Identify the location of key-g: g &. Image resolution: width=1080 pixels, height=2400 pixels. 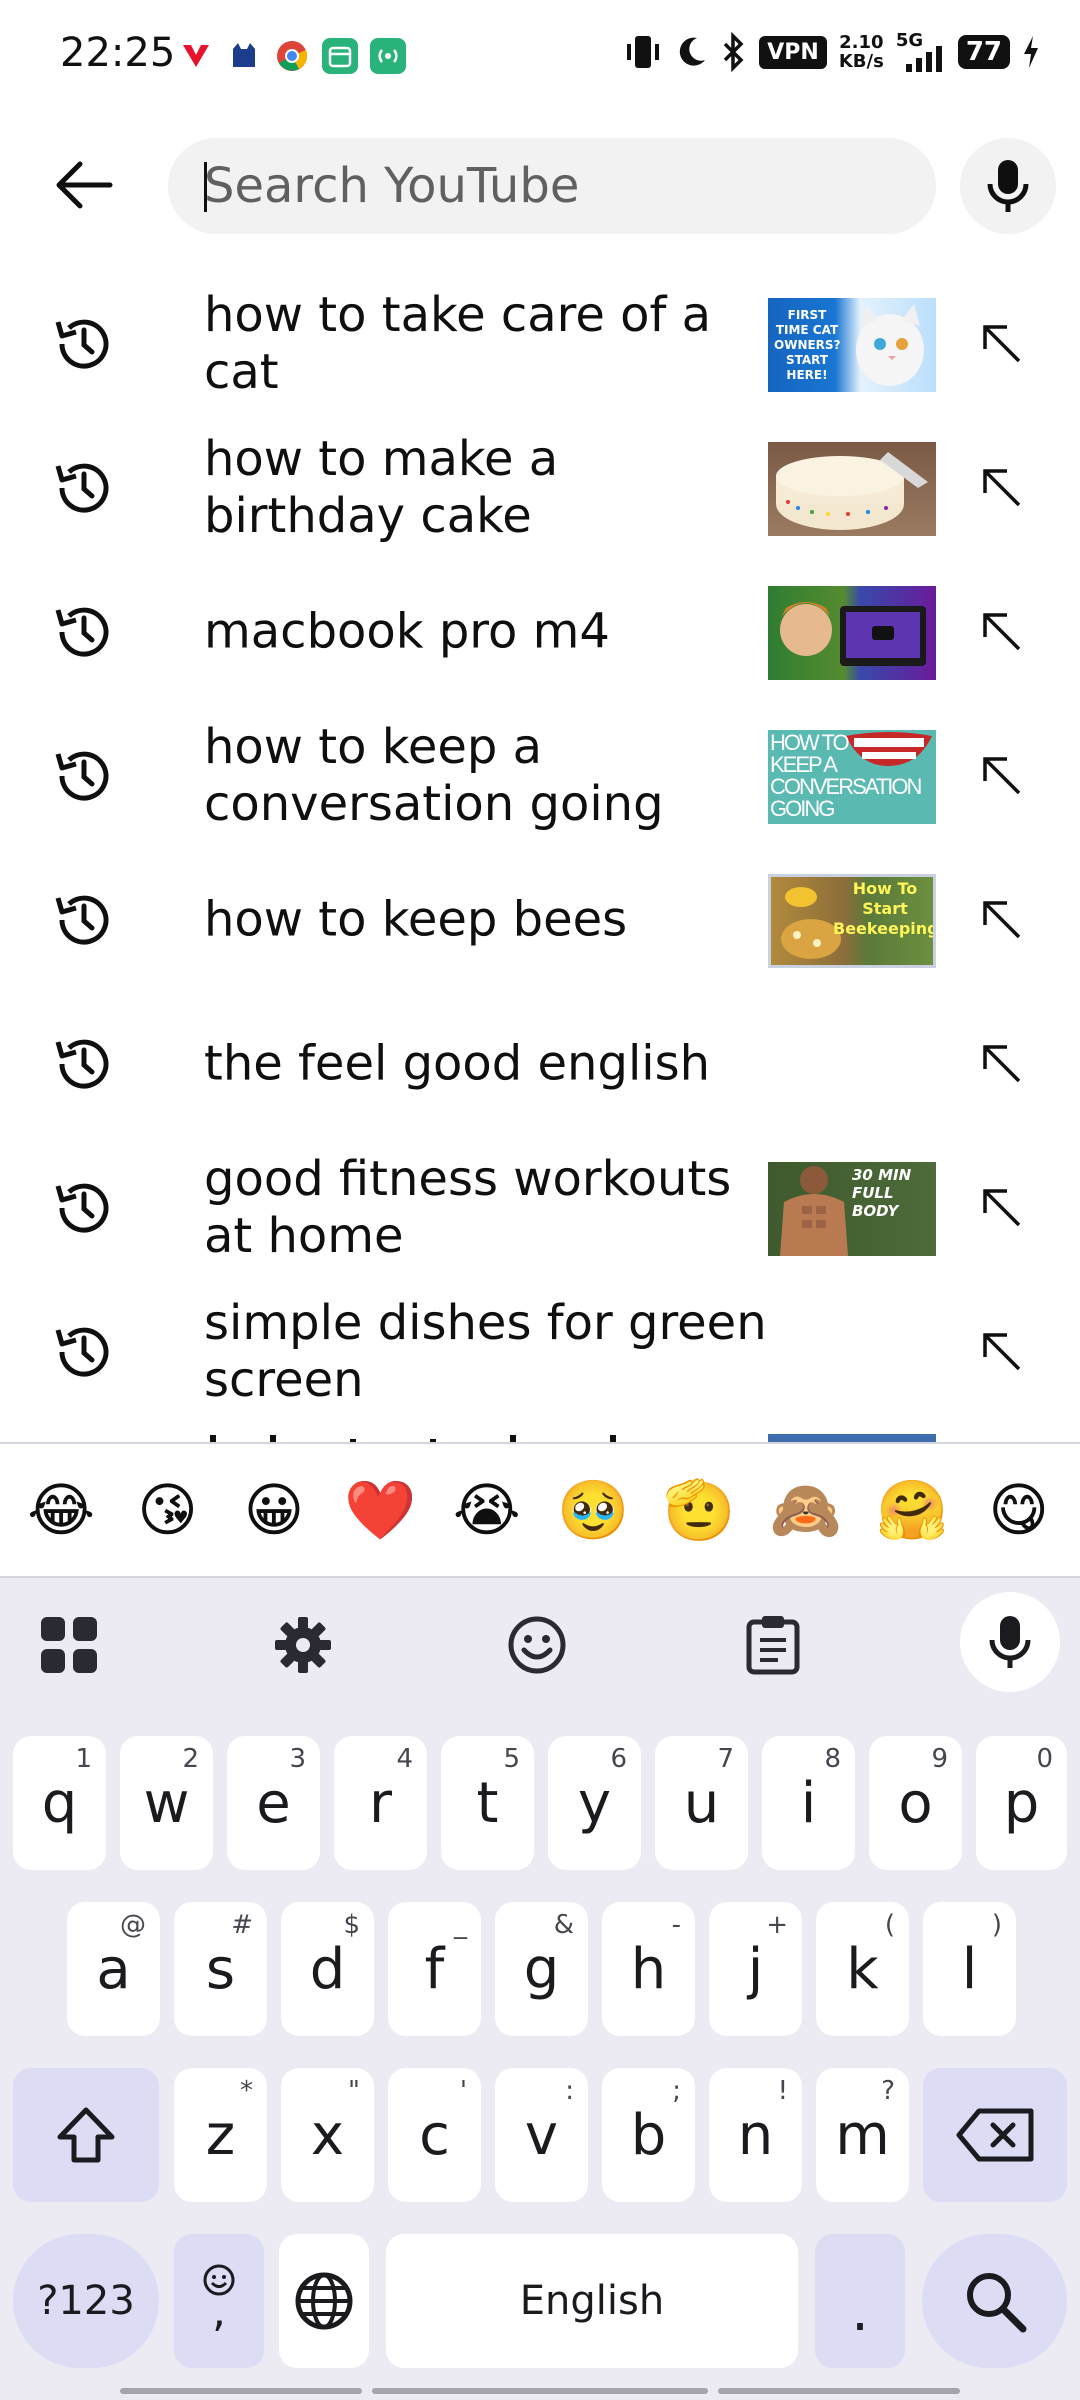
(541, 1969).